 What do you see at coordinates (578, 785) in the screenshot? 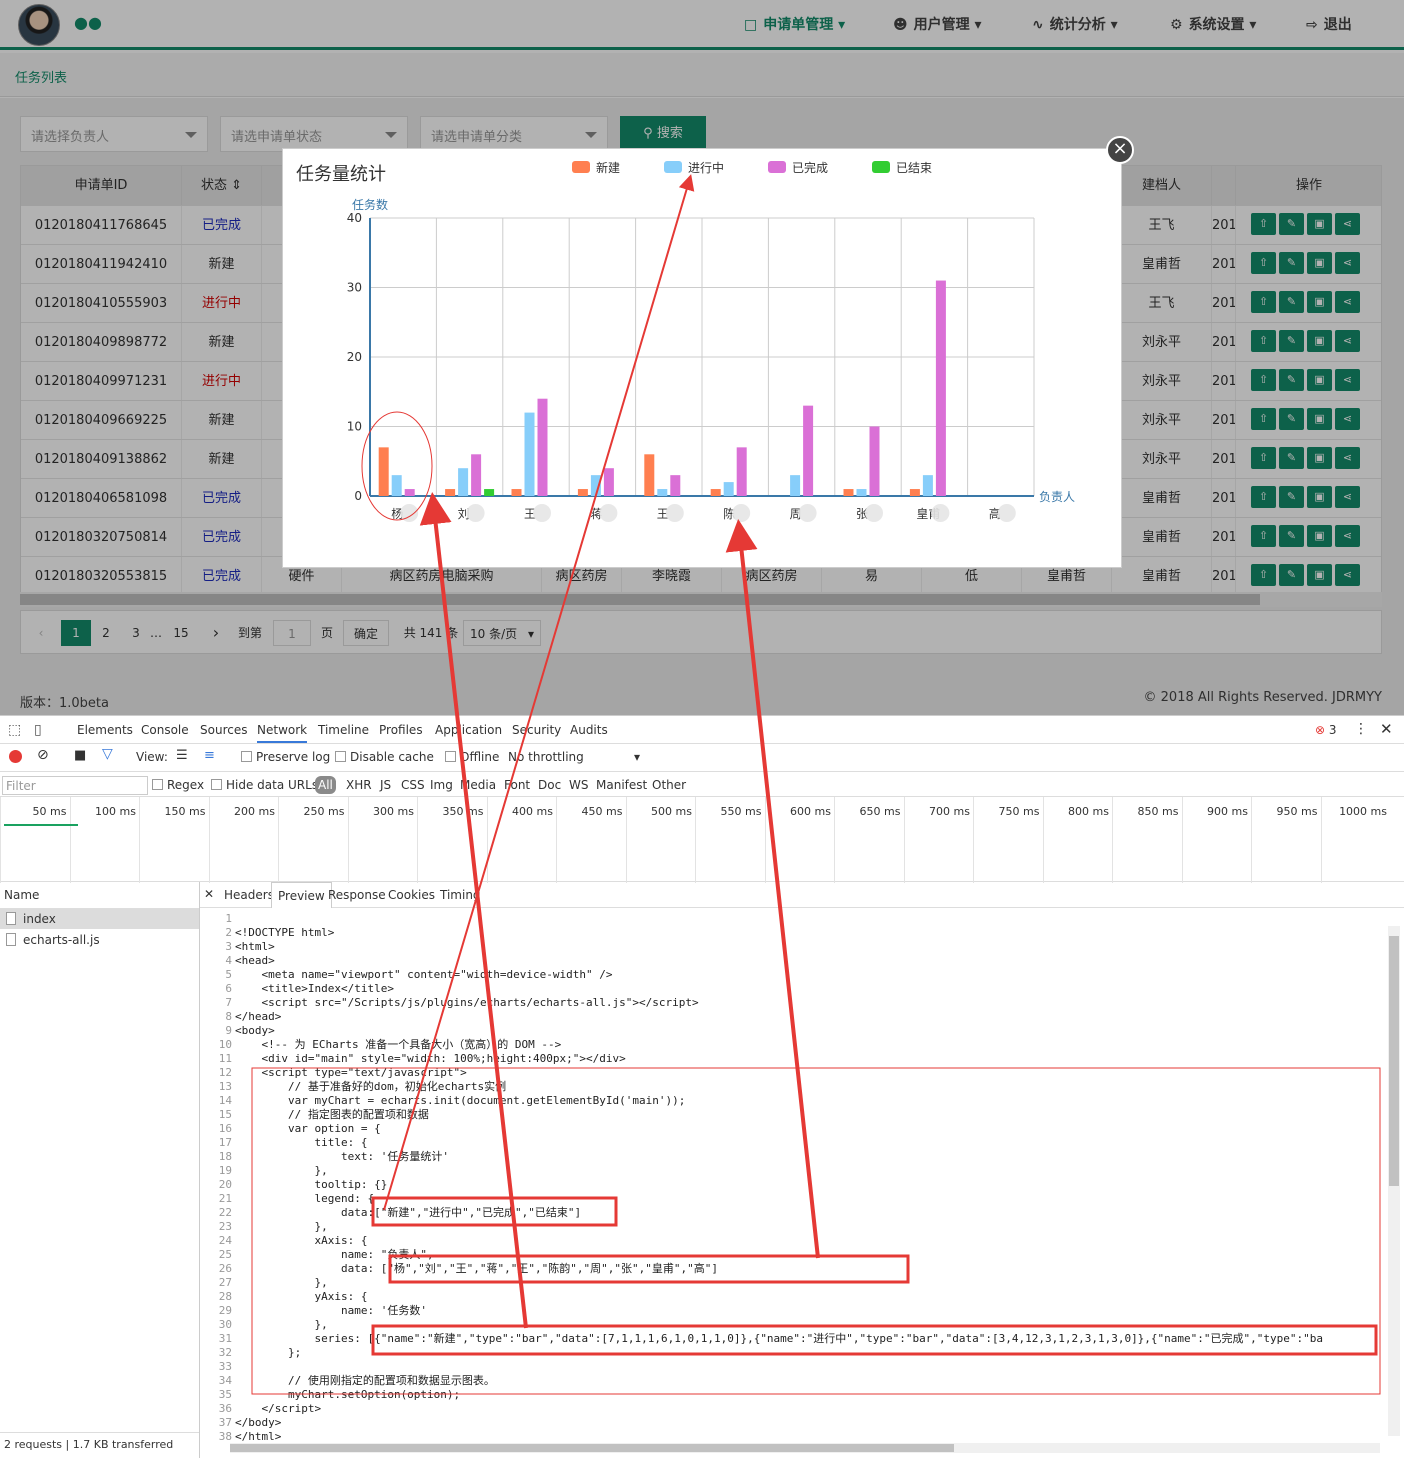
I see `filter-ws: WS` at bounding box center [578, 785].